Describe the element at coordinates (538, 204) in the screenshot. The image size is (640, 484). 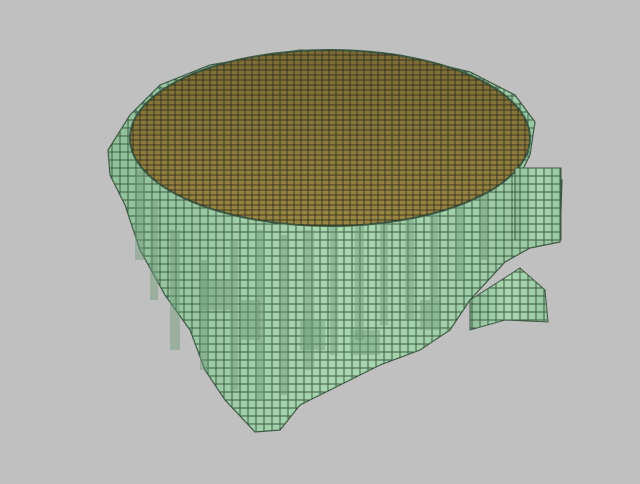
I see `handle-knob` at that location.